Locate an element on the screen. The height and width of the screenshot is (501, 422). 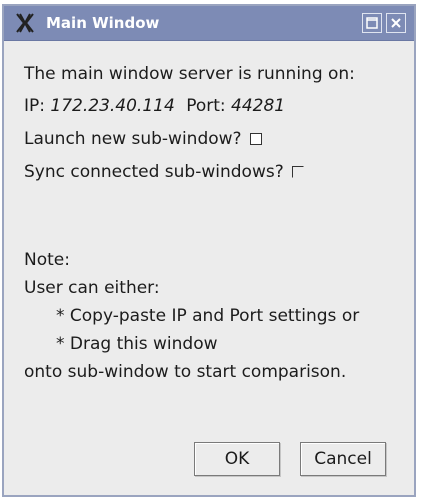
window-title: Main Window is located at coordinates (103, 23).